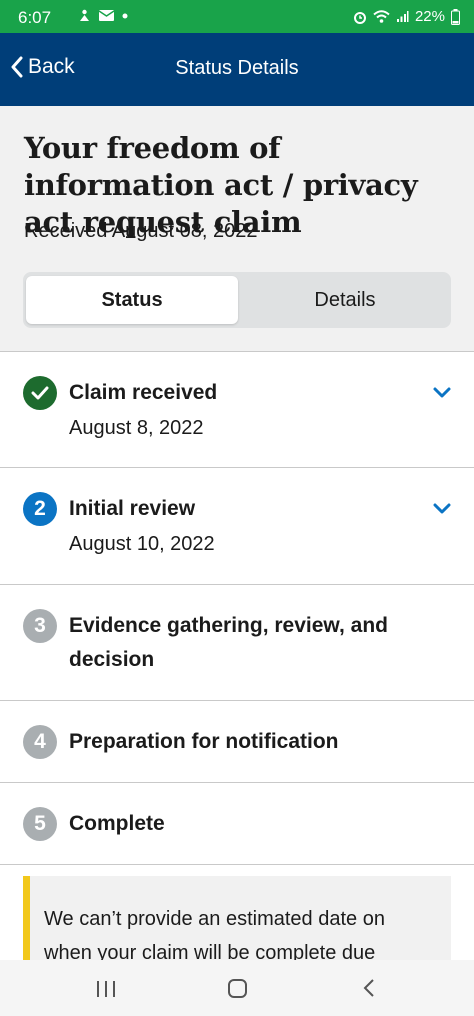  I want to click on tab-status: Status, so click(132, 300).